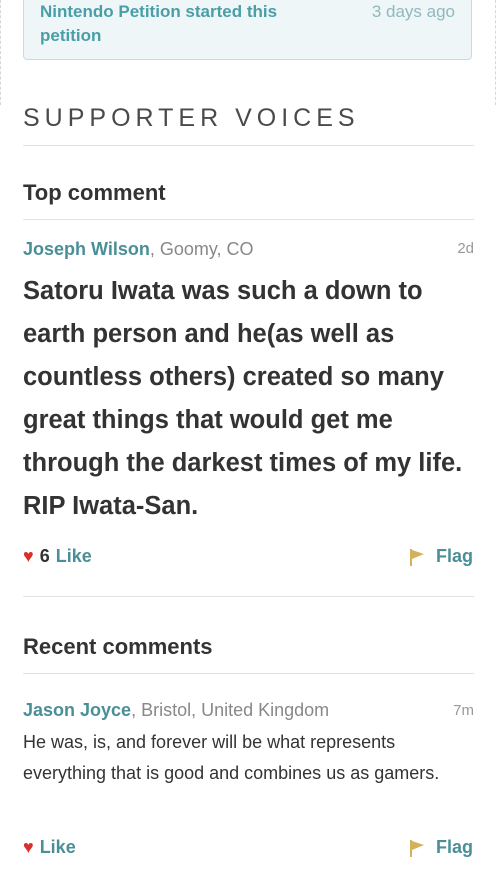 The image size is (496, 881). Describe the element at coordinates (118, 646) in the screenshot. I see `recent-comments-heading: Recent comments` at that location.